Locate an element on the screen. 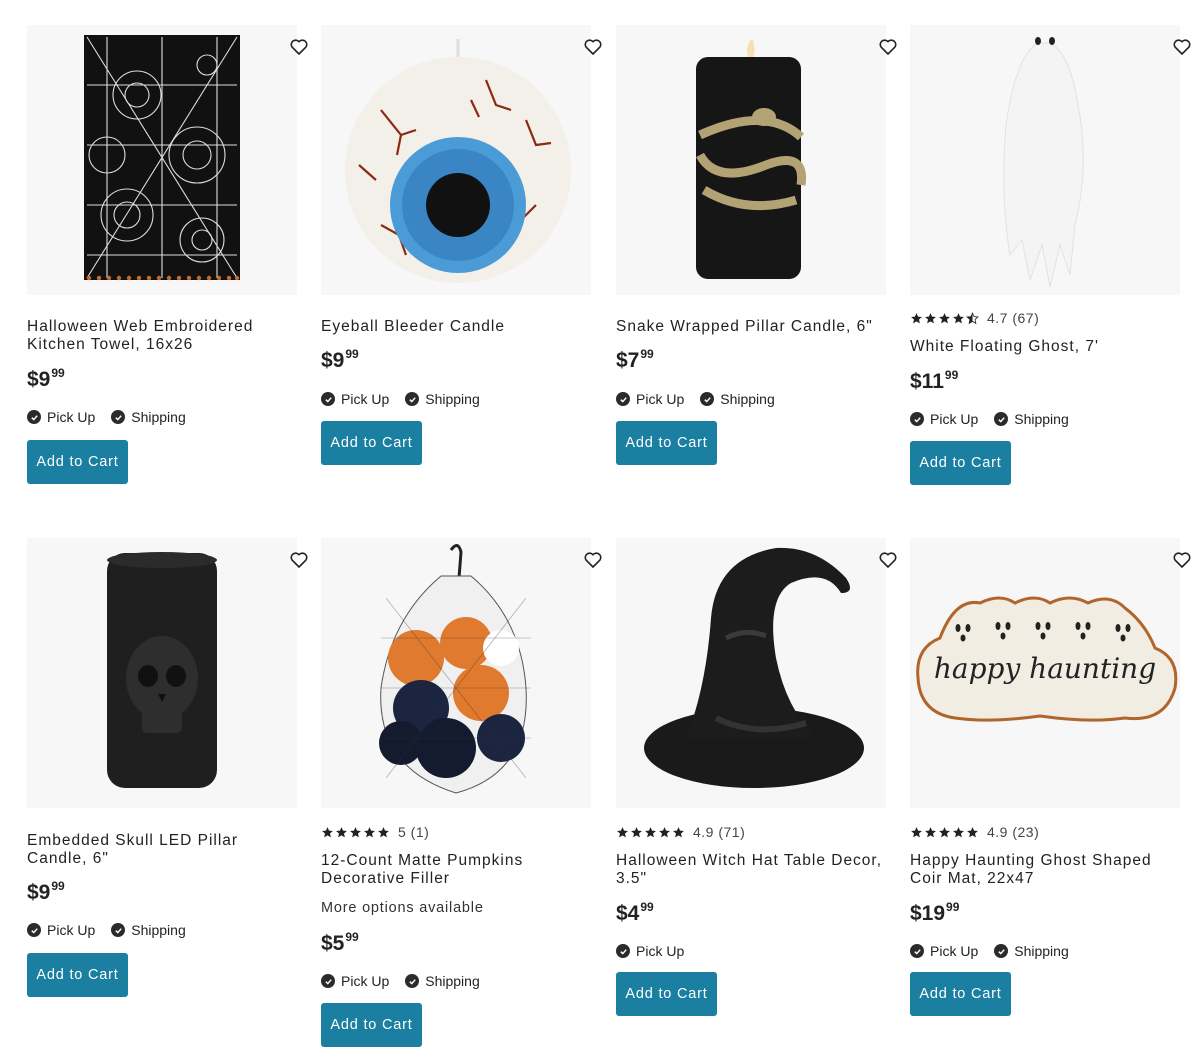  product-title: Halloween Witch Hat Table Decor, 3.5" is located at coordinates (751, 870).